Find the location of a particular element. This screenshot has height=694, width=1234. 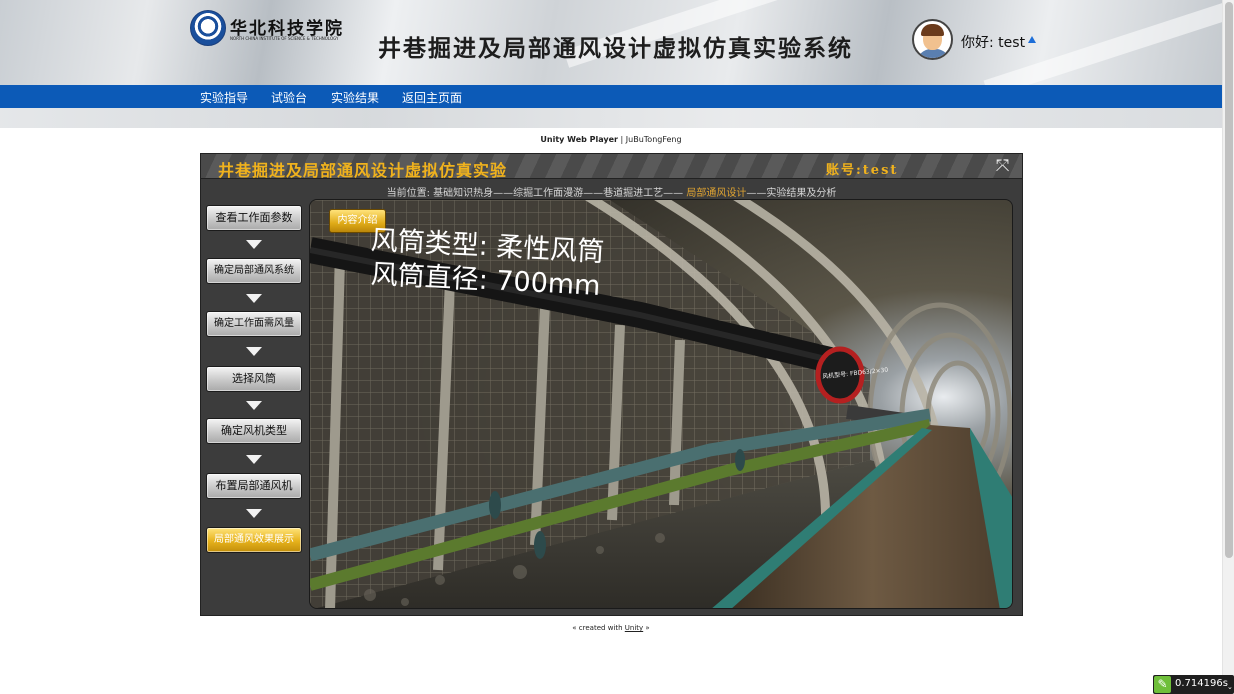

scrollbar-thumb is located at coordinates (1229, 280).